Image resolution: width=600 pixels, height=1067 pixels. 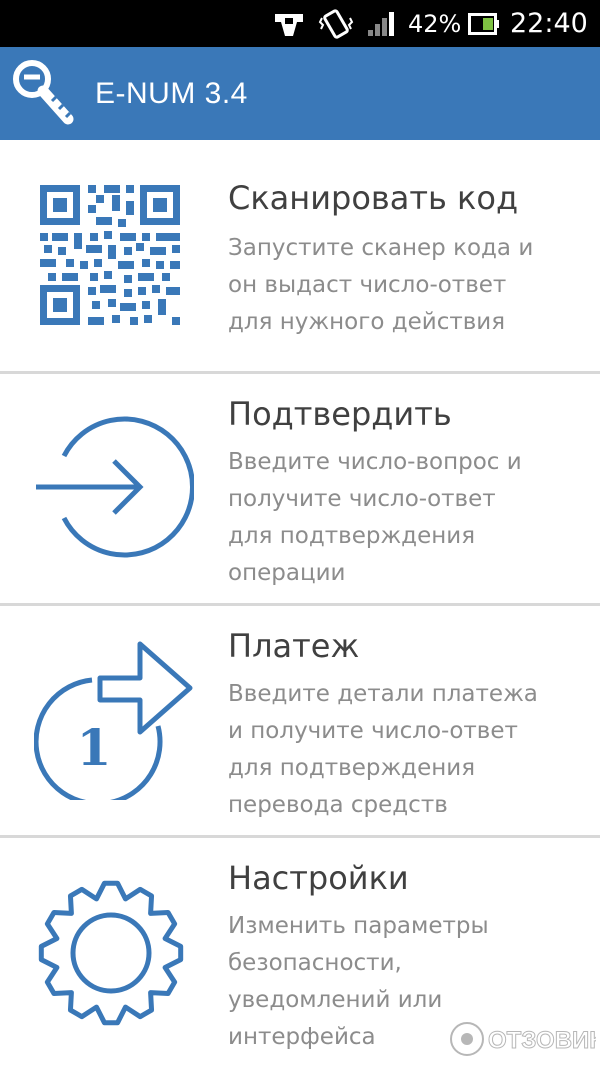 I want to click on vibrate-icon, so click(x=338, y=23).